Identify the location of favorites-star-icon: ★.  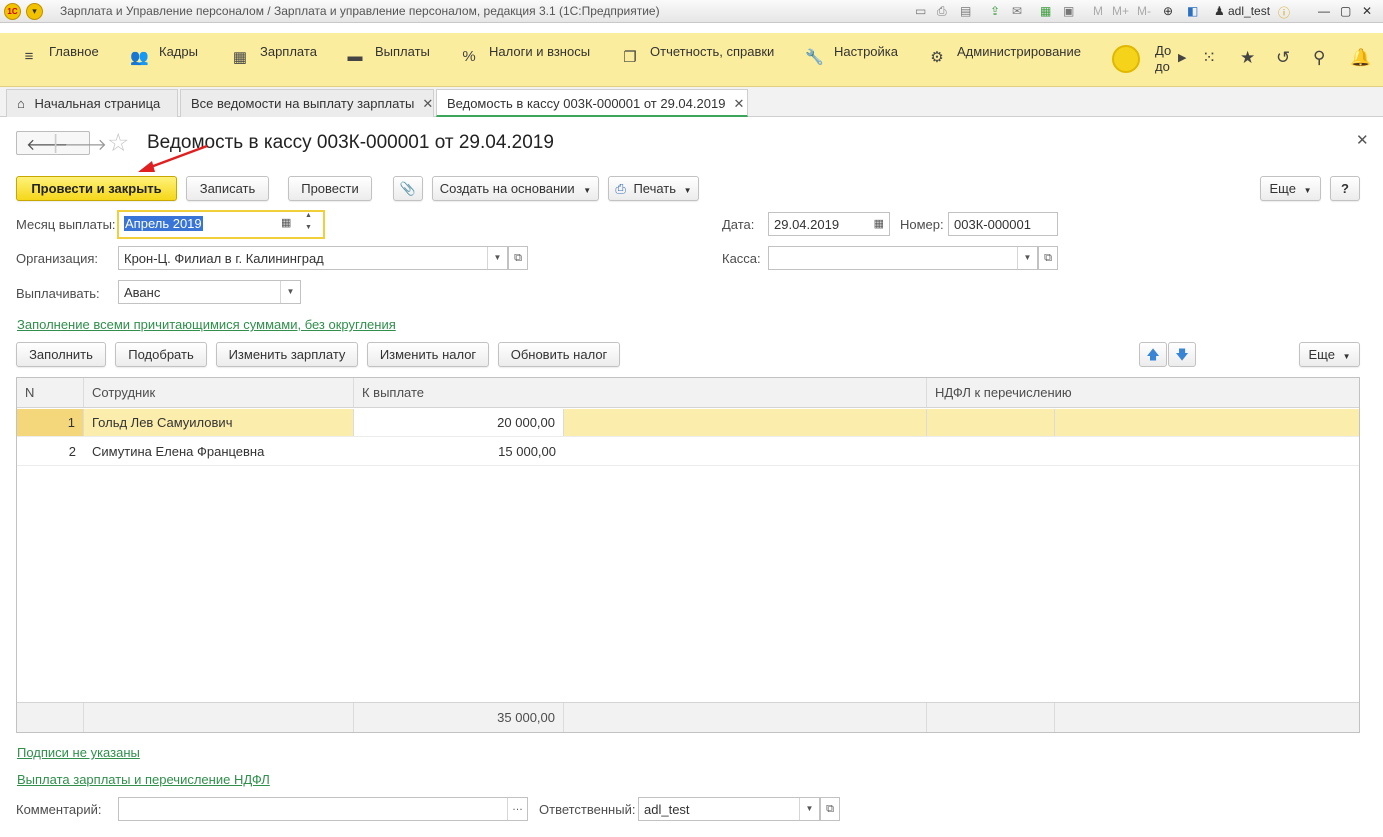
(1247, 58).